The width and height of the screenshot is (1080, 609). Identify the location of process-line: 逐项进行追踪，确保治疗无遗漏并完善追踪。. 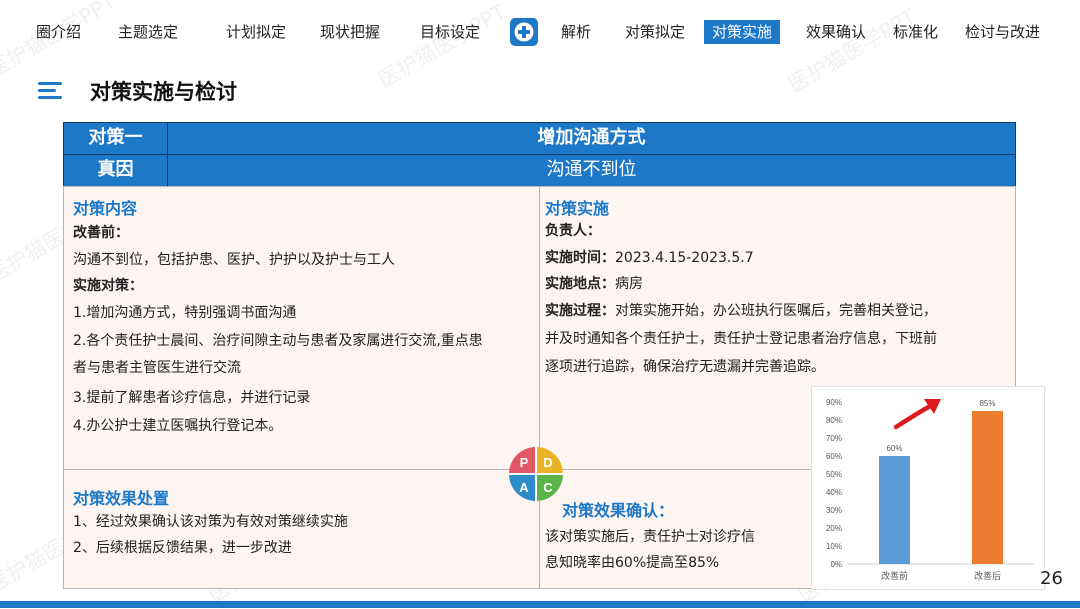
(685, 367).